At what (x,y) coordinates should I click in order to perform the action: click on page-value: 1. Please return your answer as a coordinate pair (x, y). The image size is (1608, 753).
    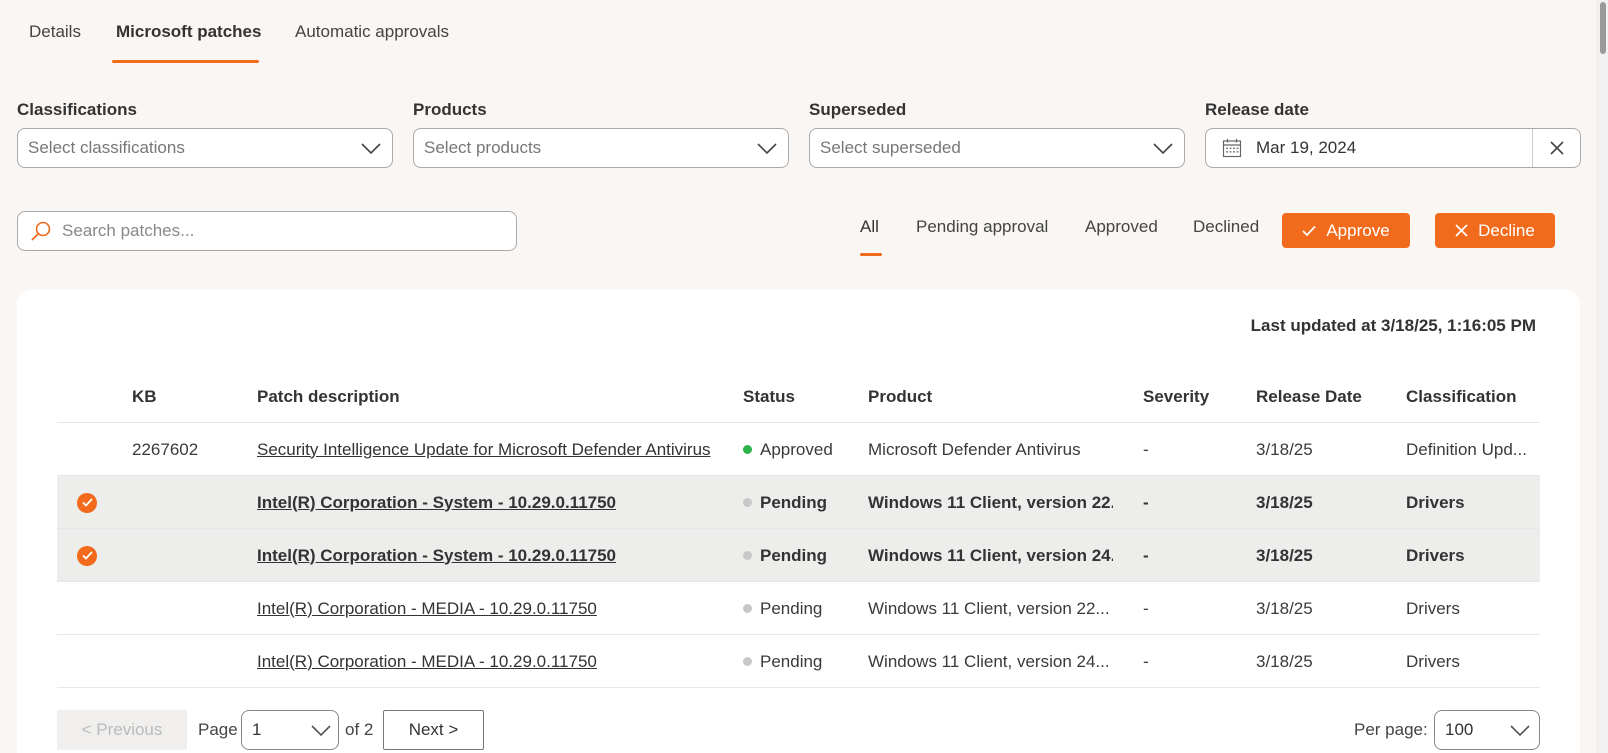
    Looking at the image, I should click on (257, 729).